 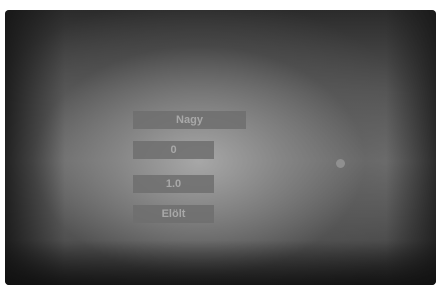 I want to click on offset-option: 0, so click(x=173, y=150).